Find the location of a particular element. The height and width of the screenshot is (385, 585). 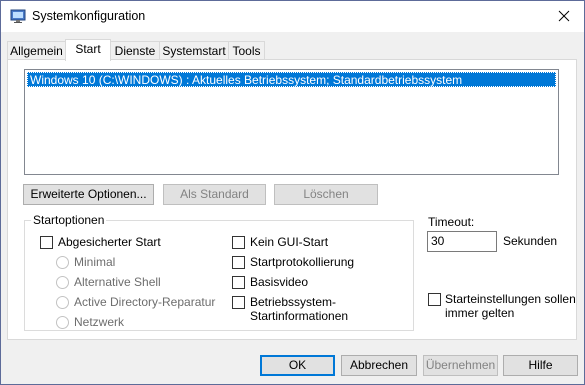

tab-allgemein: Allgemein is located at coordinates (36, 50).